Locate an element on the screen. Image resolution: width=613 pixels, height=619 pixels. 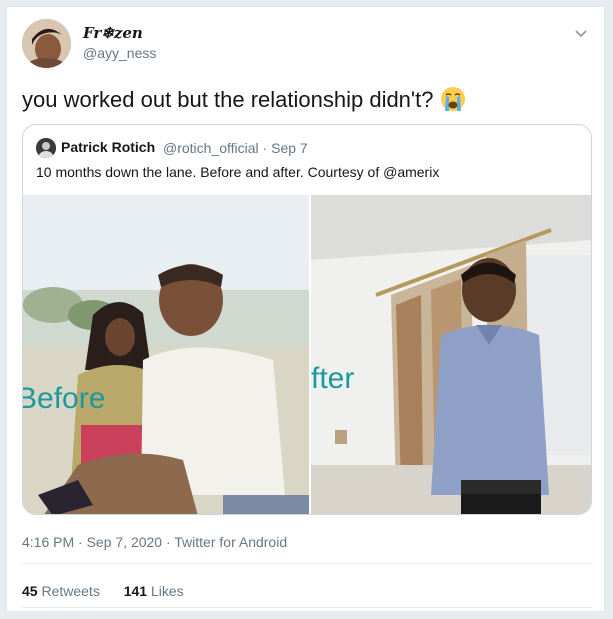
engagement-stats: 45 Retweets 141 Likes is located at coordinates (113, 591).